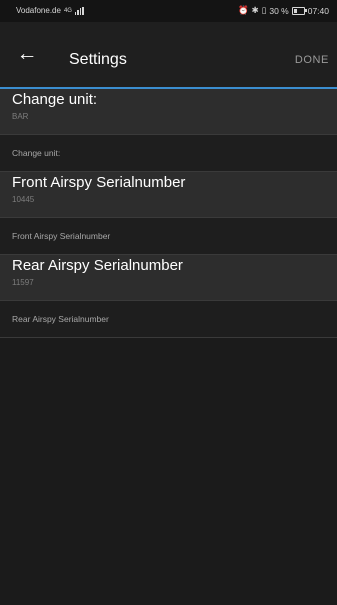 The height and width of the screenshot is (605, 337). What do you see at coordinates (299, 10) in the screenshot?
I see `battery-icon` at bounding box center [299, 10].